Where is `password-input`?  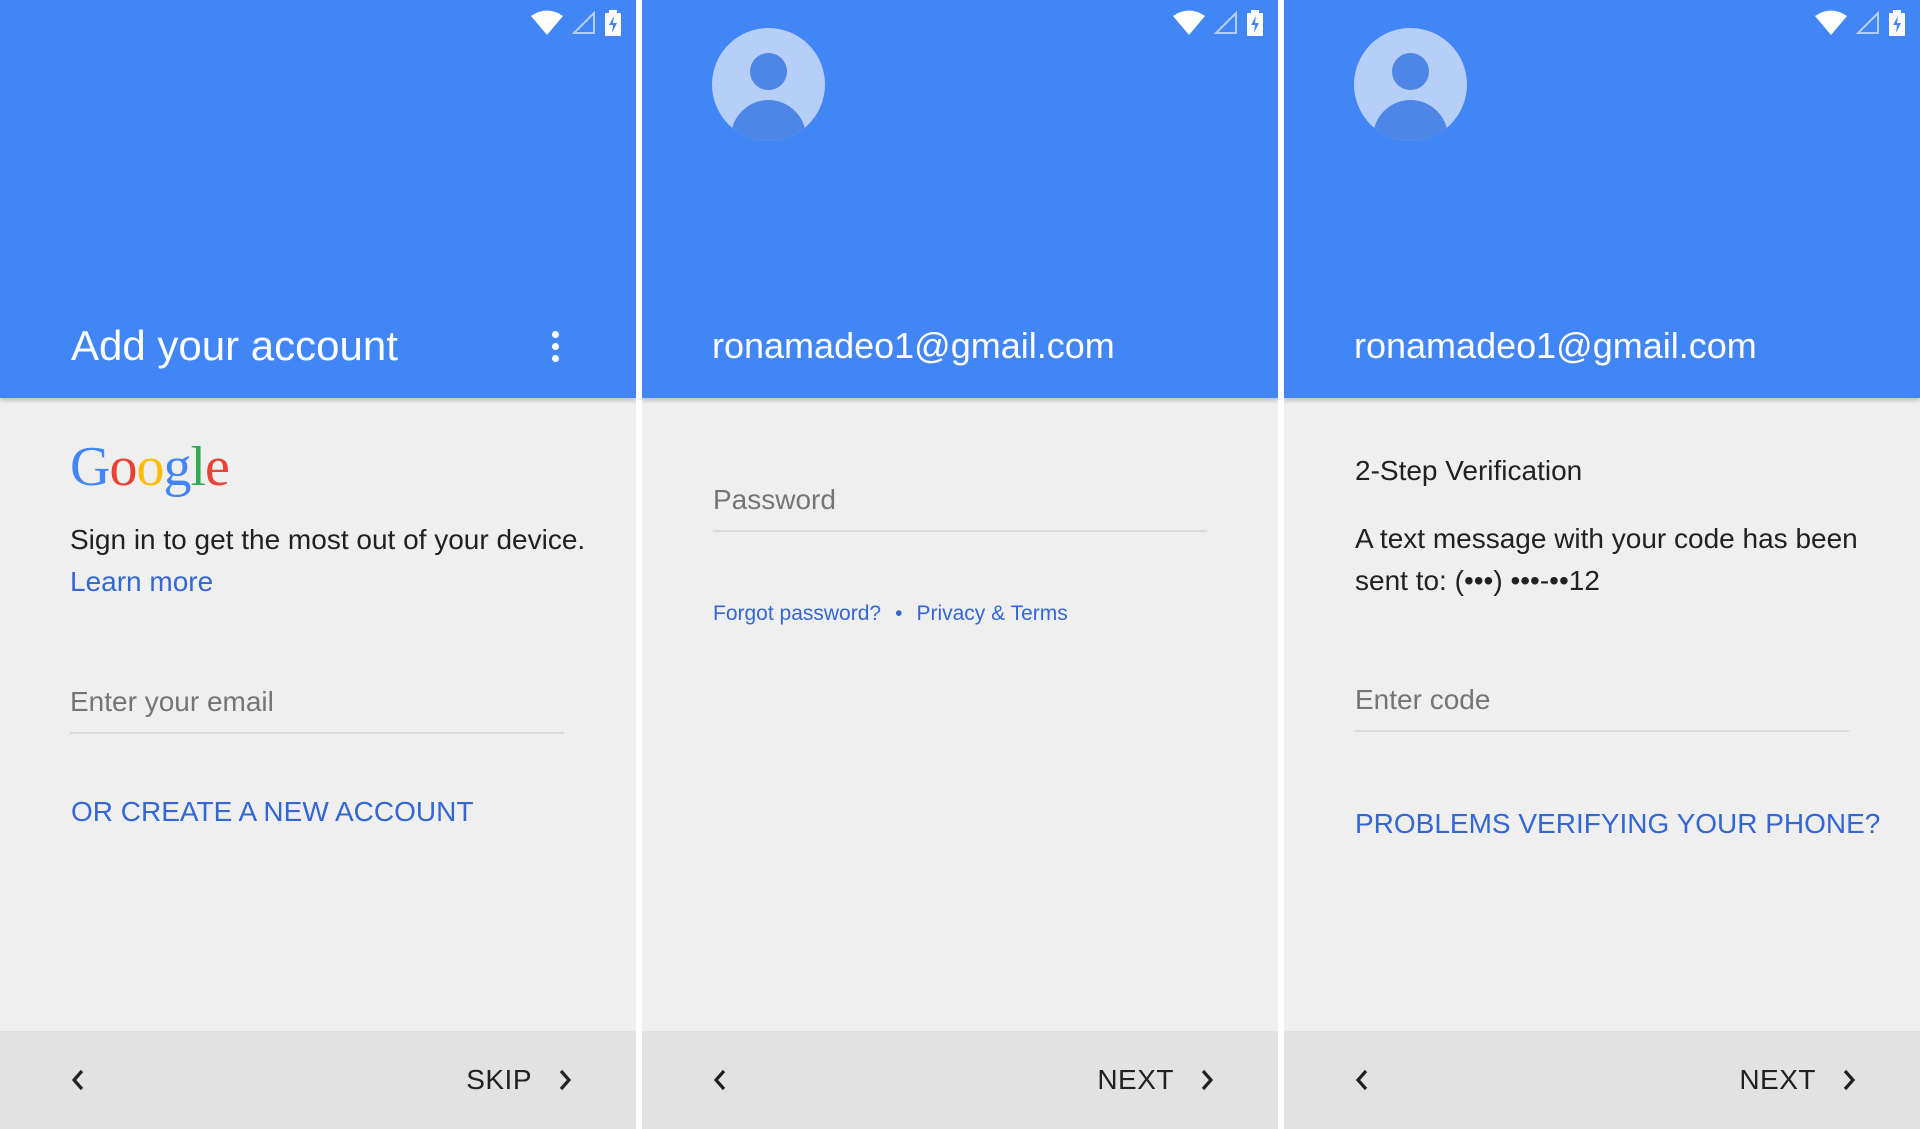 password-input is located at coordinates (960, 500).